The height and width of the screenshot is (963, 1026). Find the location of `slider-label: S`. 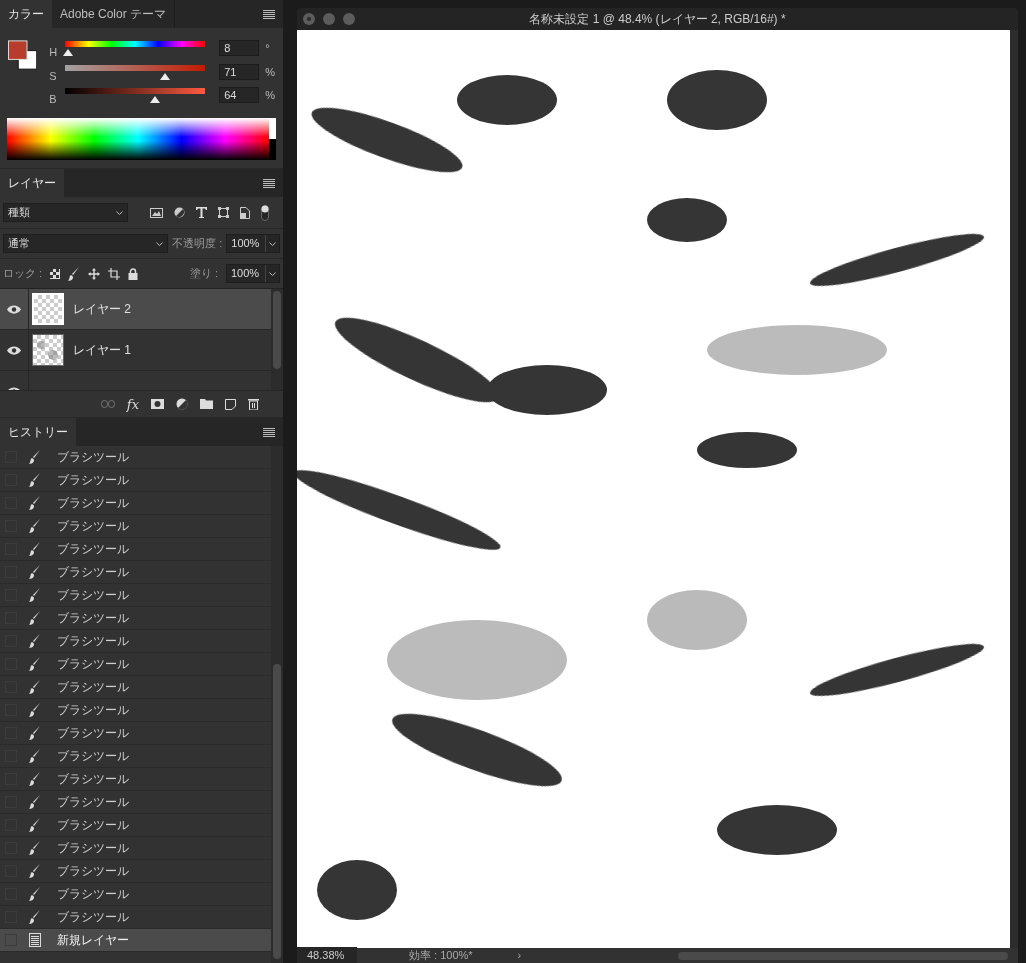

slider-label: S is located at coordinates (53, 76).